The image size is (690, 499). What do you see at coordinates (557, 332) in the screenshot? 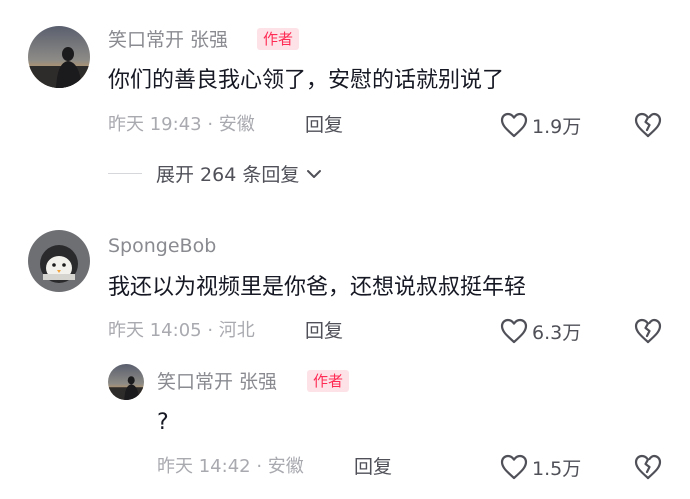
I see `like-count: 6.3万` at bounding box center [557, 332].